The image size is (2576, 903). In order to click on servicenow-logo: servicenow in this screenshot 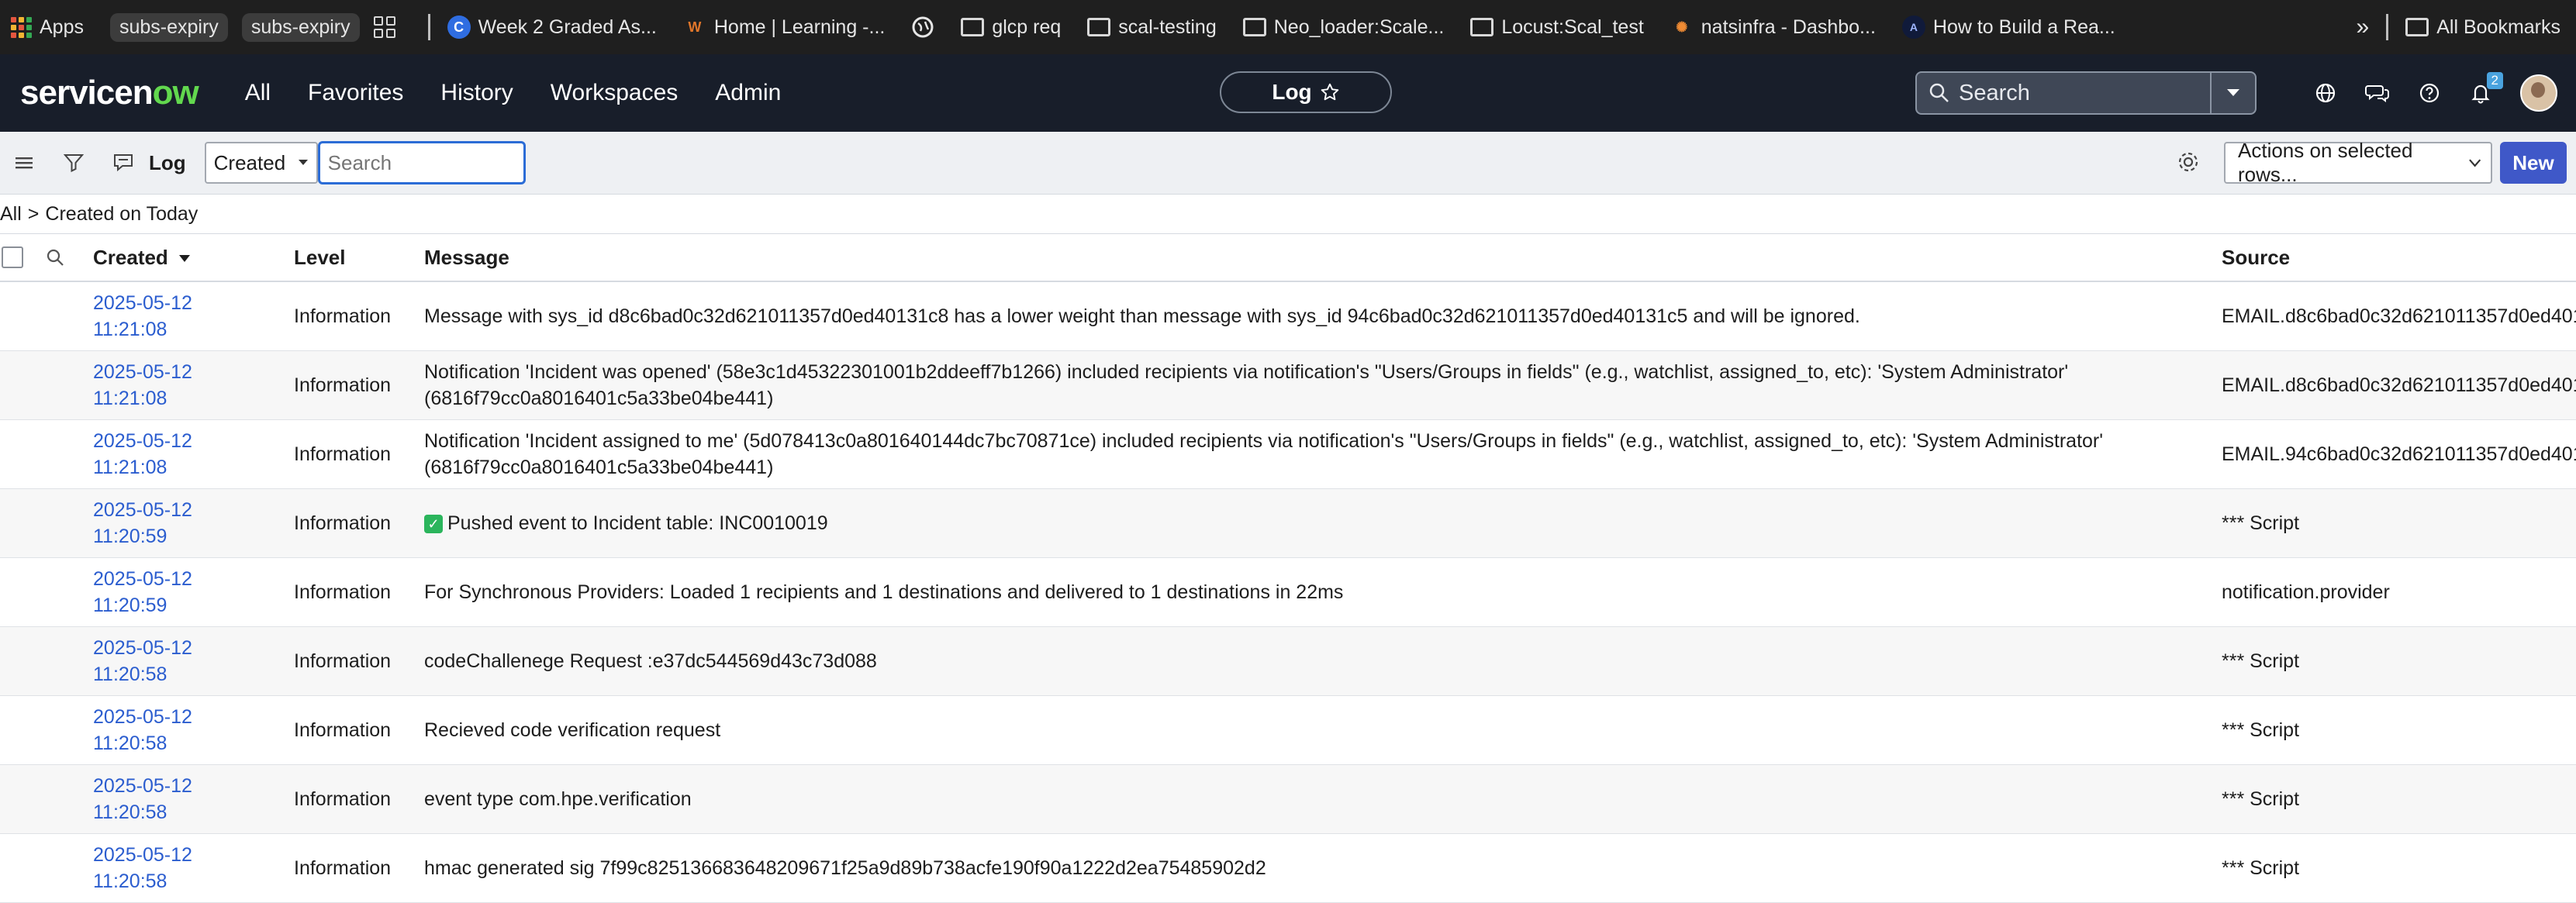, I will do `click(110, 93)`.